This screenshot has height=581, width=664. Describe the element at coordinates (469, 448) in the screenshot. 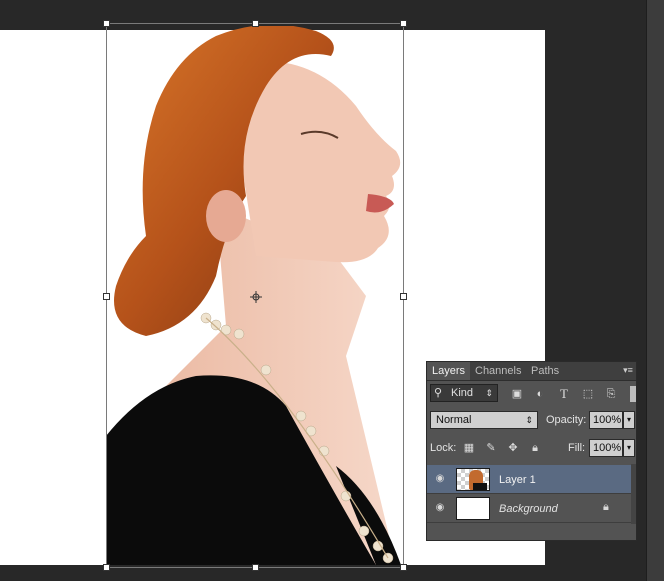

I see `lock-transparent-pixels-icon: ▦` at that location.